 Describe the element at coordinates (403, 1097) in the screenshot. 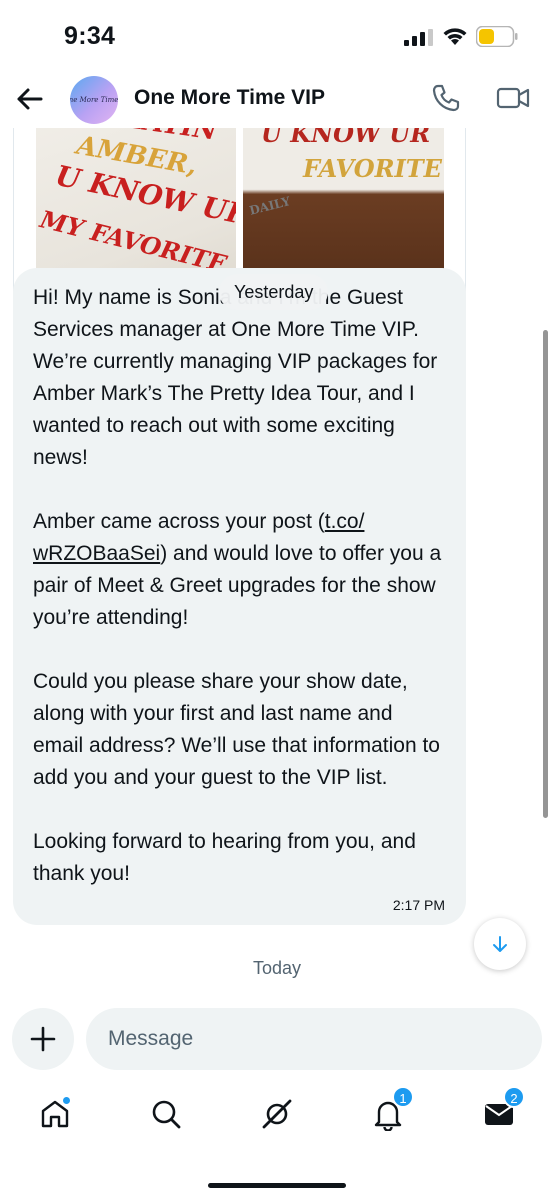

I see `notifications-badge: 1` at that location.